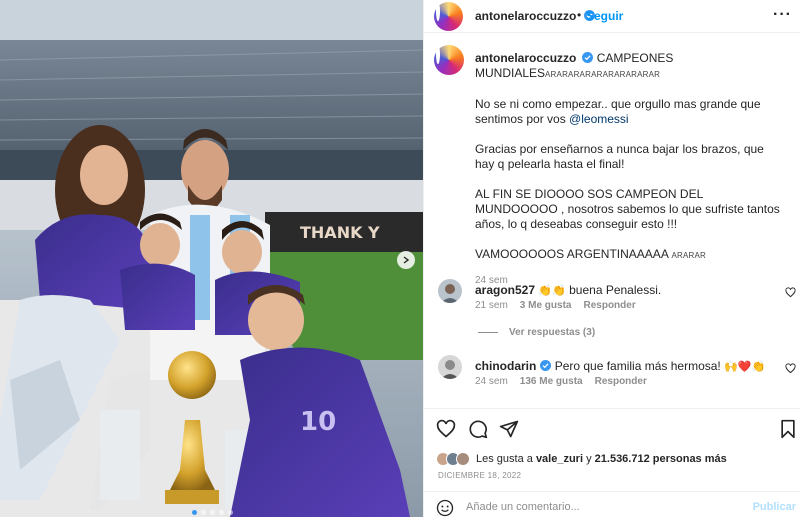 This screenshot has height=517, width=800. I want to click on comment-emoji: 🙌❤️👏, so click(745, 366).